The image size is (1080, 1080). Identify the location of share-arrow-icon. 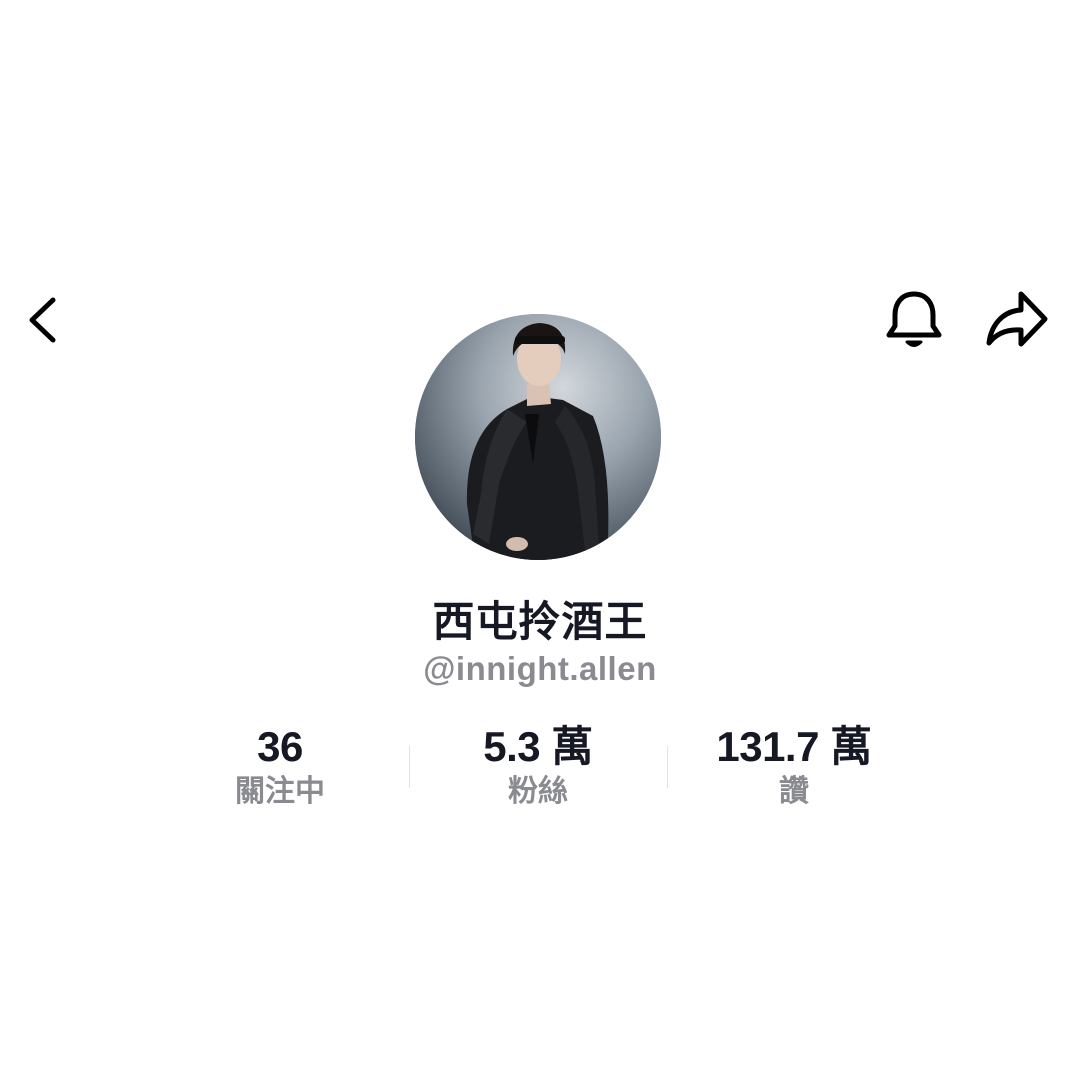
(1017, 319).